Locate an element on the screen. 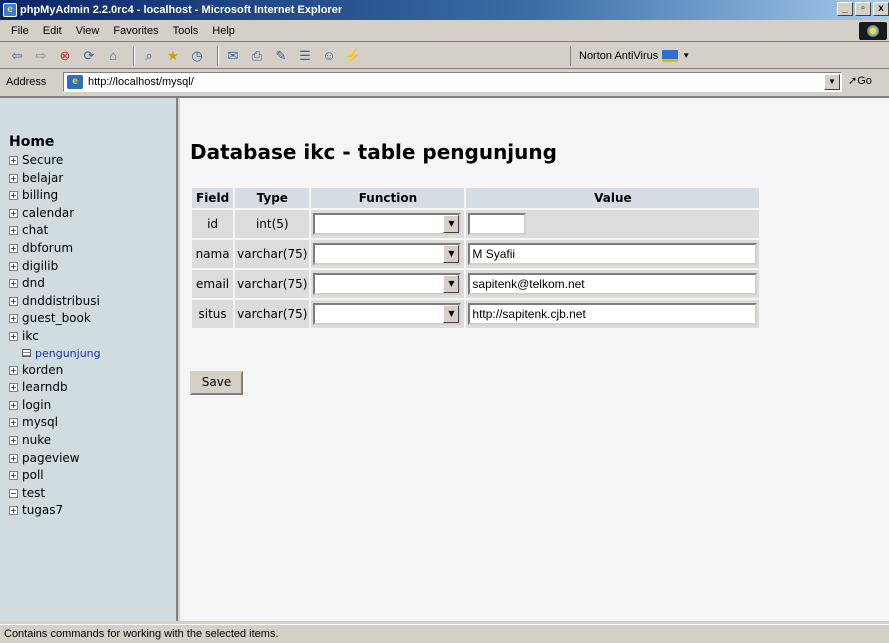  toolbar-separator is located at coordinates (218, 55).